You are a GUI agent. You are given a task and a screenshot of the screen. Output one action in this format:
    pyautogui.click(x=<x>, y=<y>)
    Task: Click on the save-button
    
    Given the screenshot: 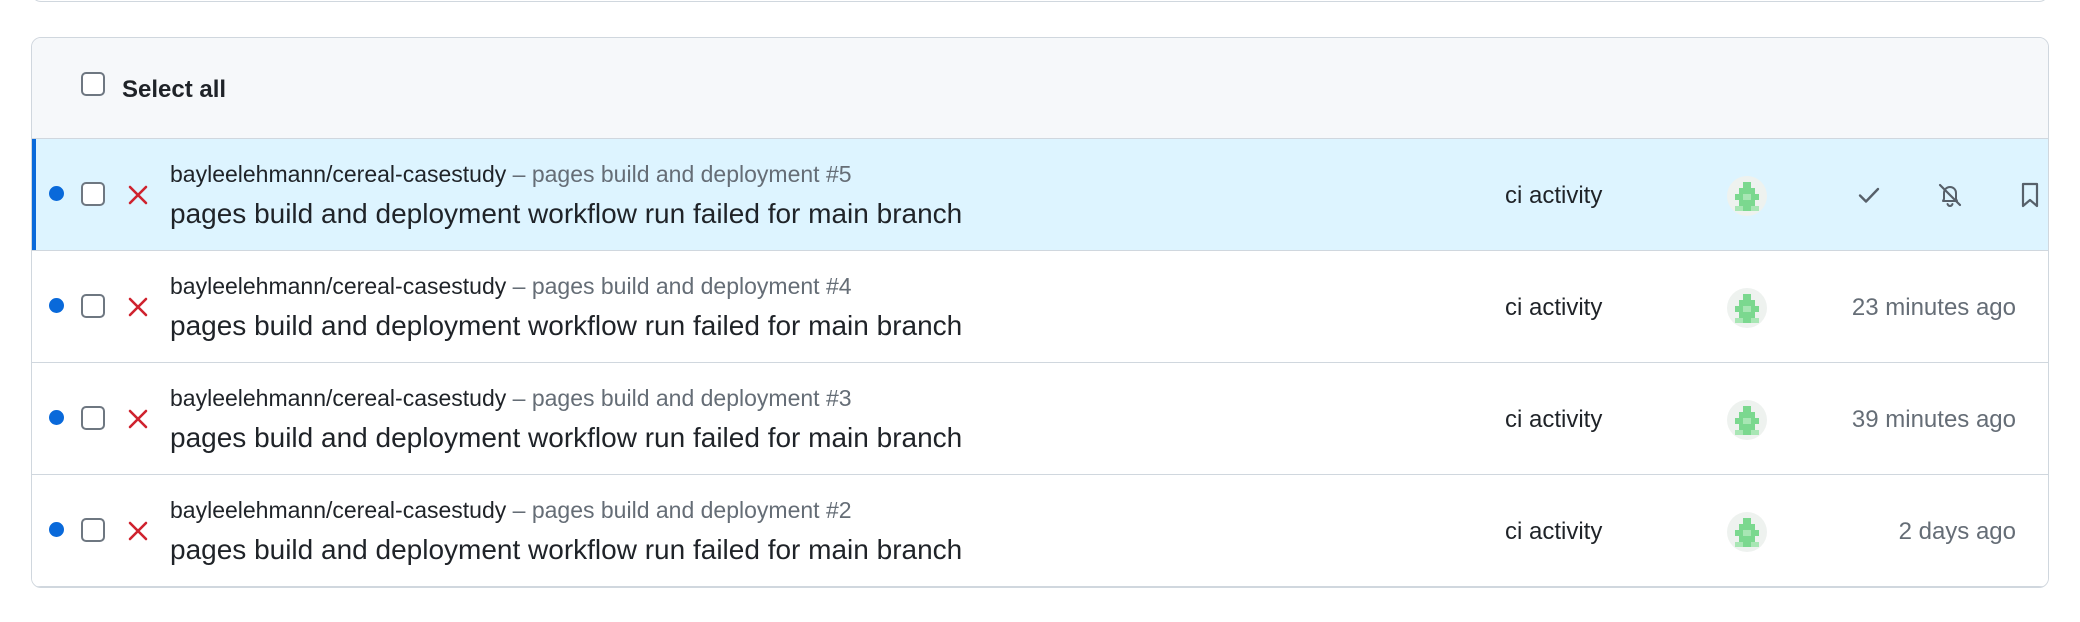 What is the action you would take?
    pyautogui.click(x=2029, y=195)
    